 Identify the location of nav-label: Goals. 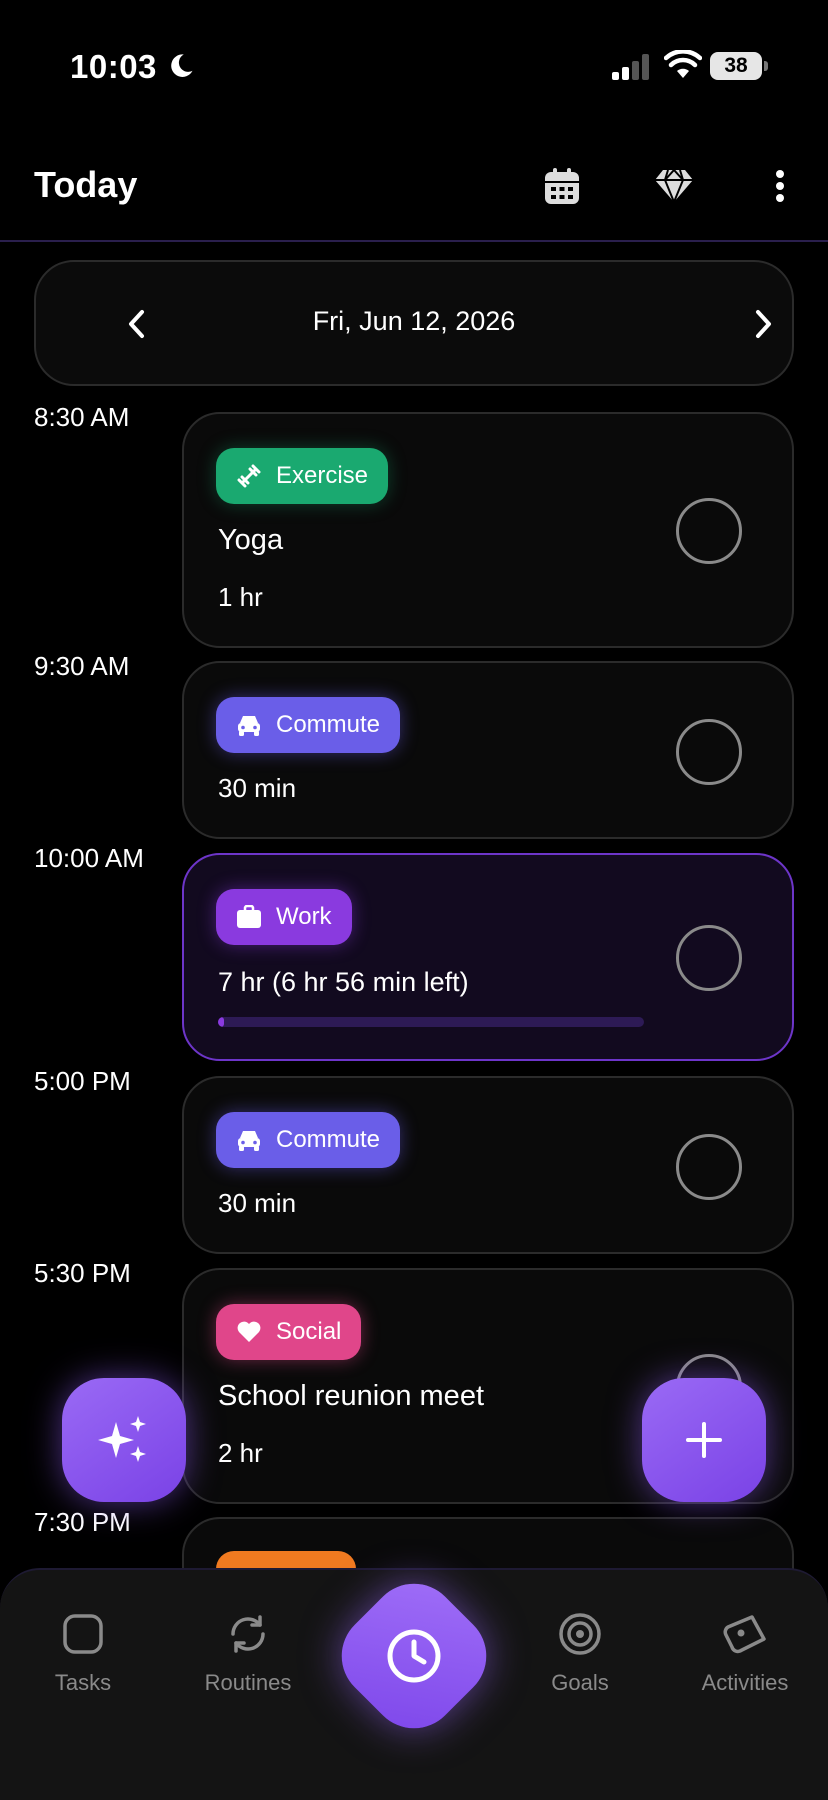
(580, 1682).